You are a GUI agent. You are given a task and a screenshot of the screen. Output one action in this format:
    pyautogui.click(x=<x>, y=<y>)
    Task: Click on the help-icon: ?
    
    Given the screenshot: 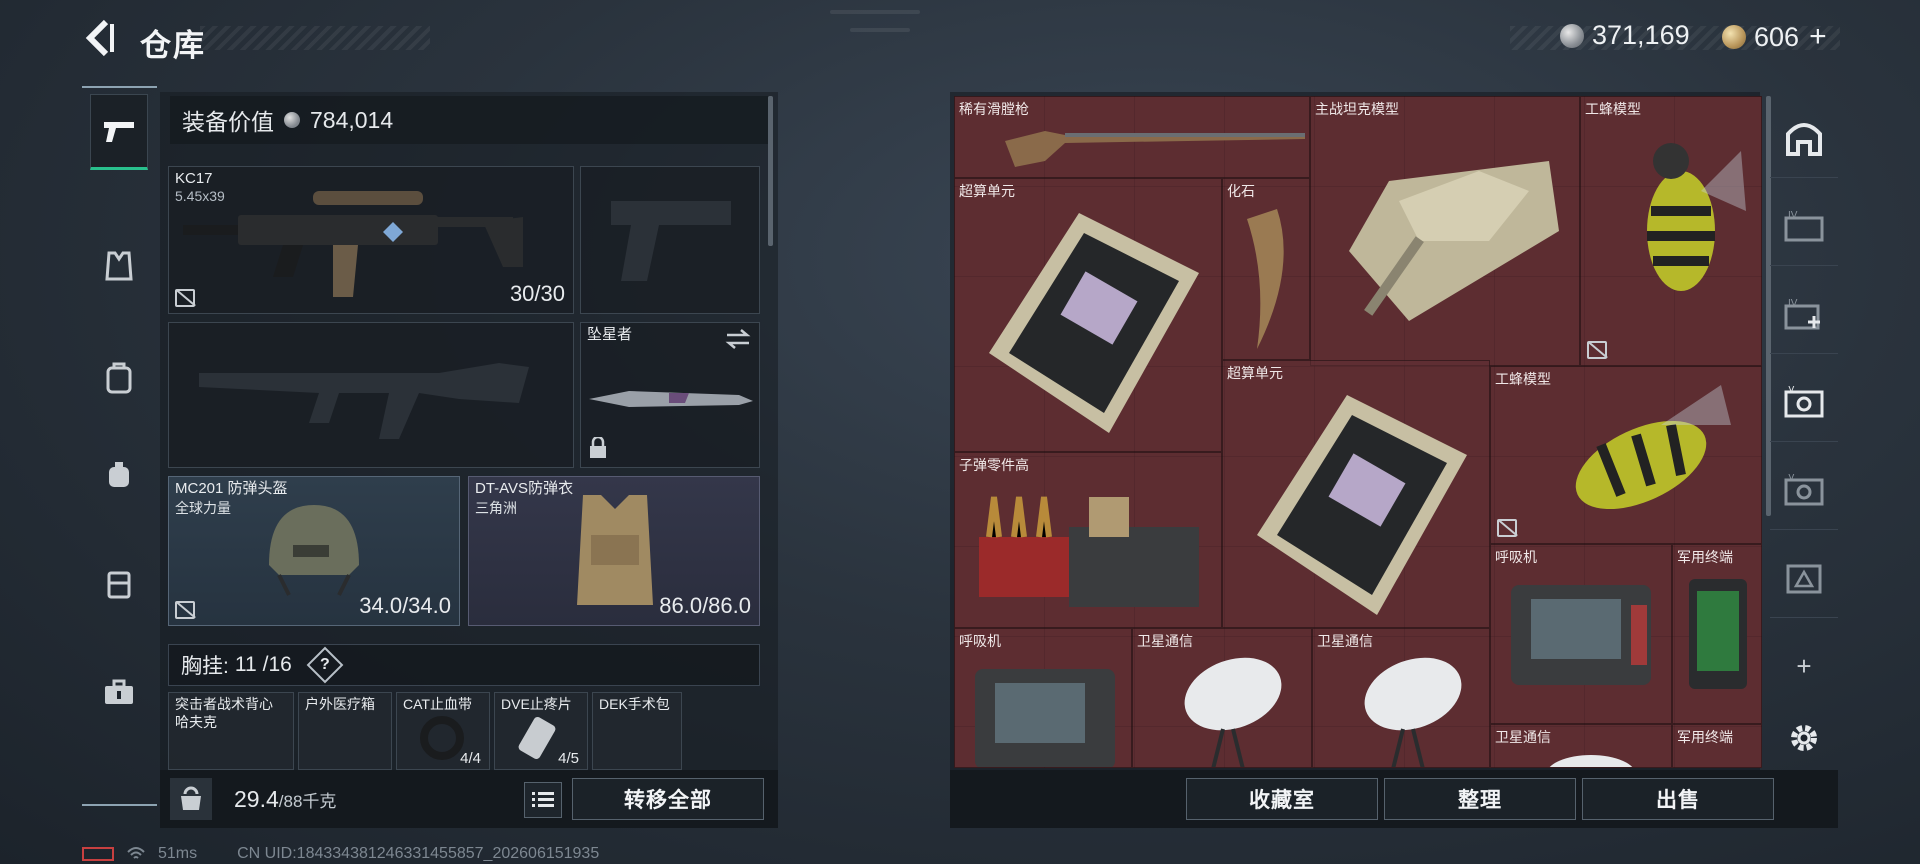 What is the action you would take?
    pyautogui.click(x=324, y=664)
    